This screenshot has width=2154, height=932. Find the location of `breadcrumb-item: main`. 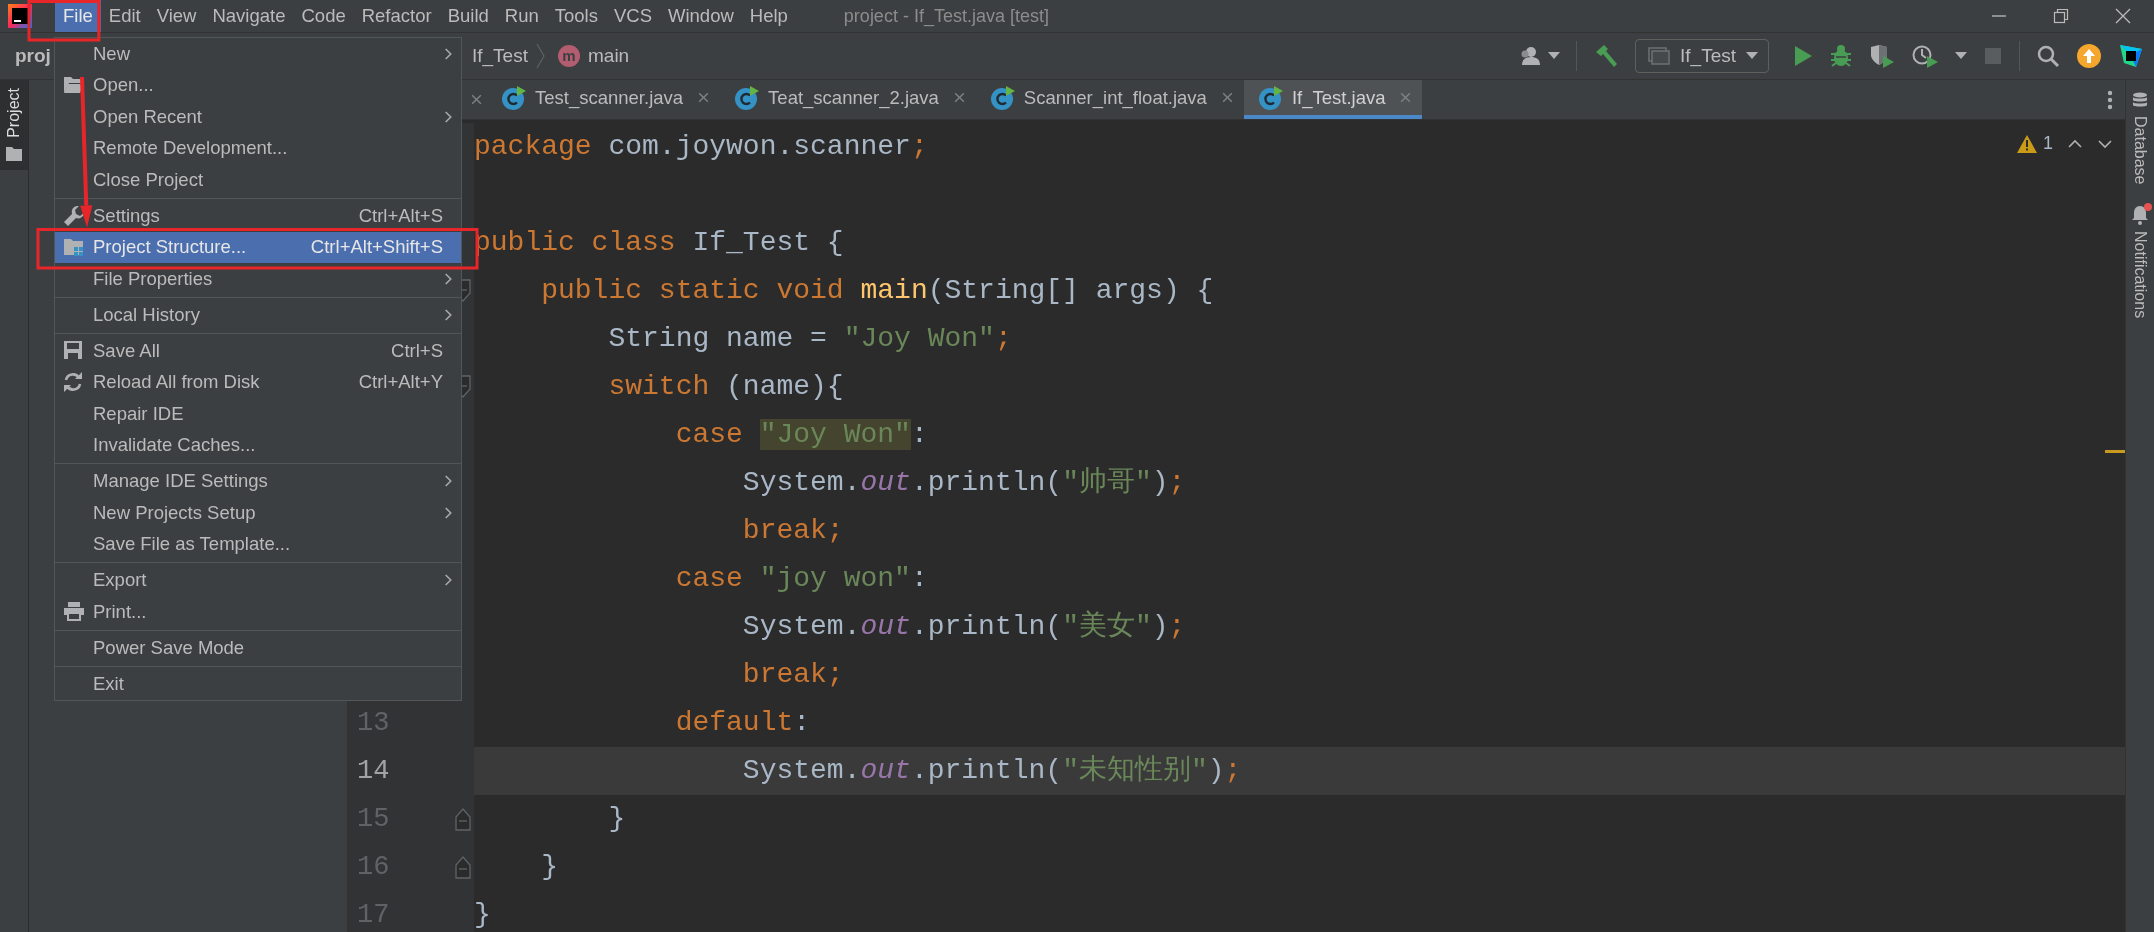

breadcrumb-item: main is located at coordinates (609, 56).